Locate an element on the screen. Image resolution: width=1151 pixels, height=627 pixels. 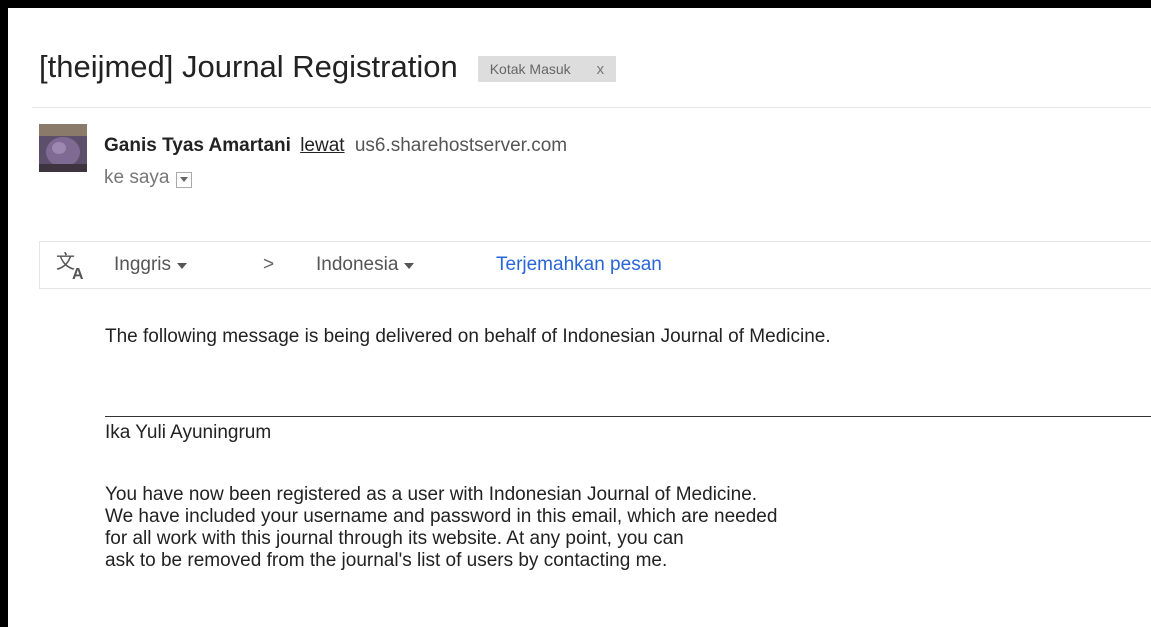
via-link: lewat is located at coordinates (322, 145).